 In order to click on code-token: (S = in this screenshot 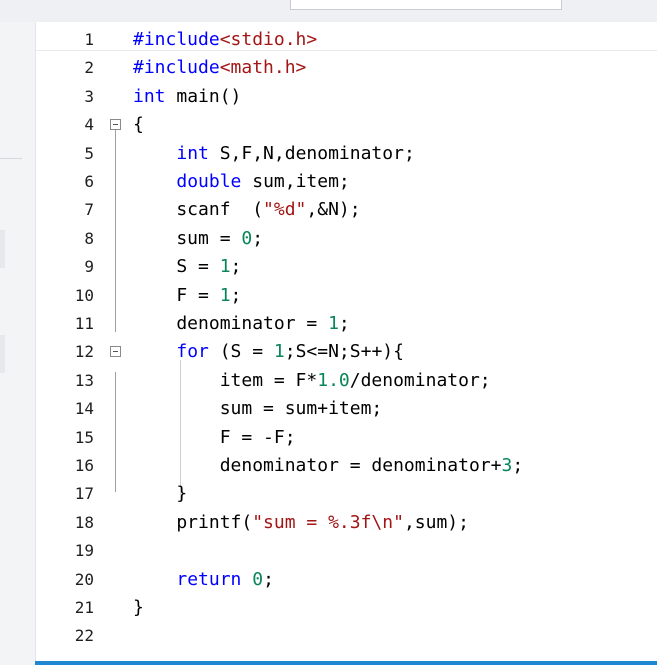, I will do `click(241, 352)`.